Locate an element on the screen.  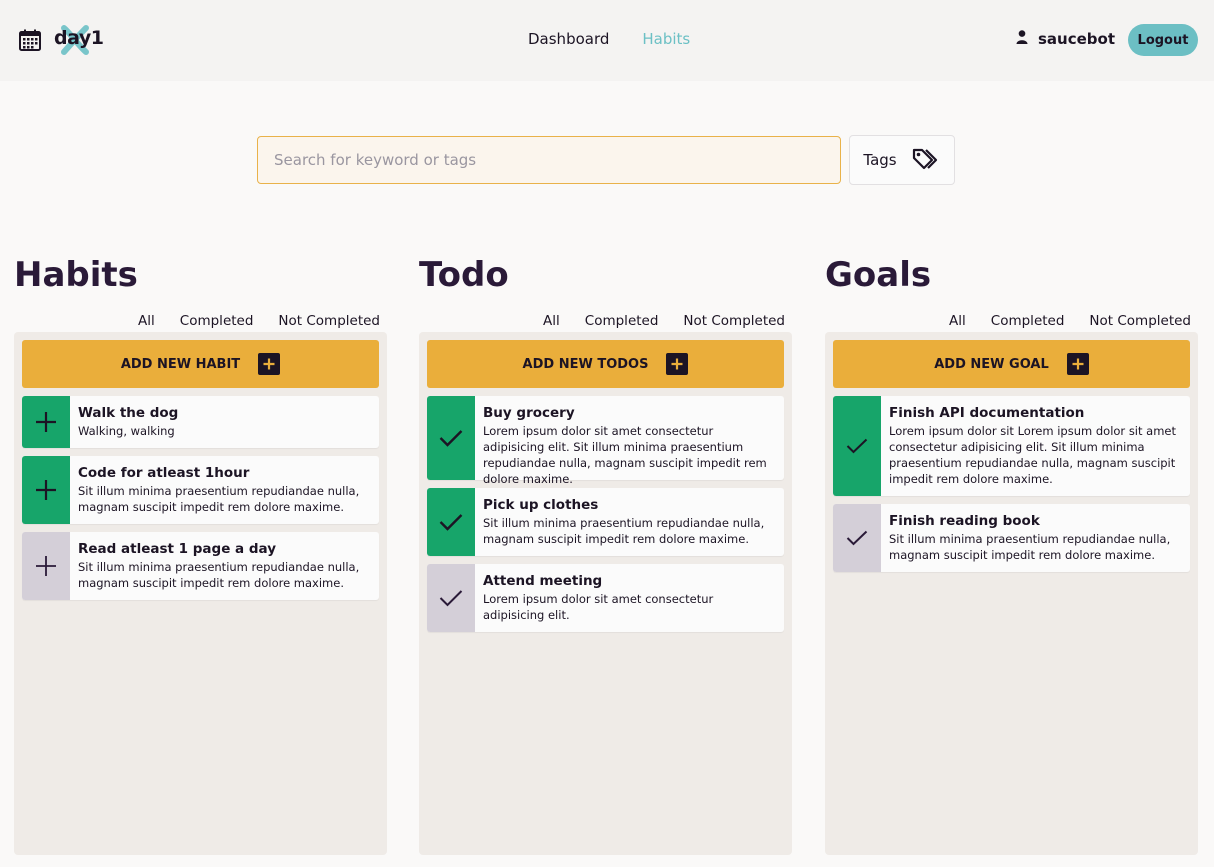
main-nav: Dashboard Habits is located at coordinates (609, 39).